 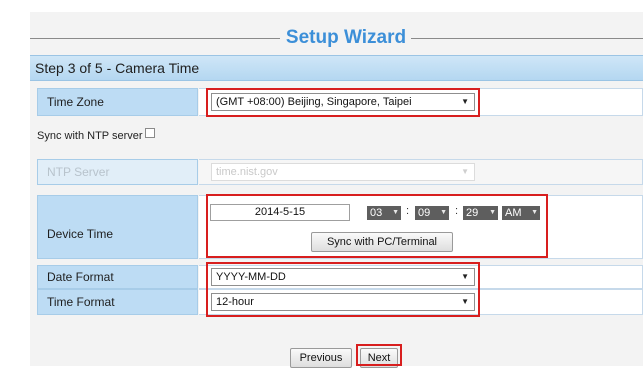 What do you see at coordinates (346, 37) in the screenshot?
I see `wizard-title: Setup Wizard` at bounding box center [346, 37].